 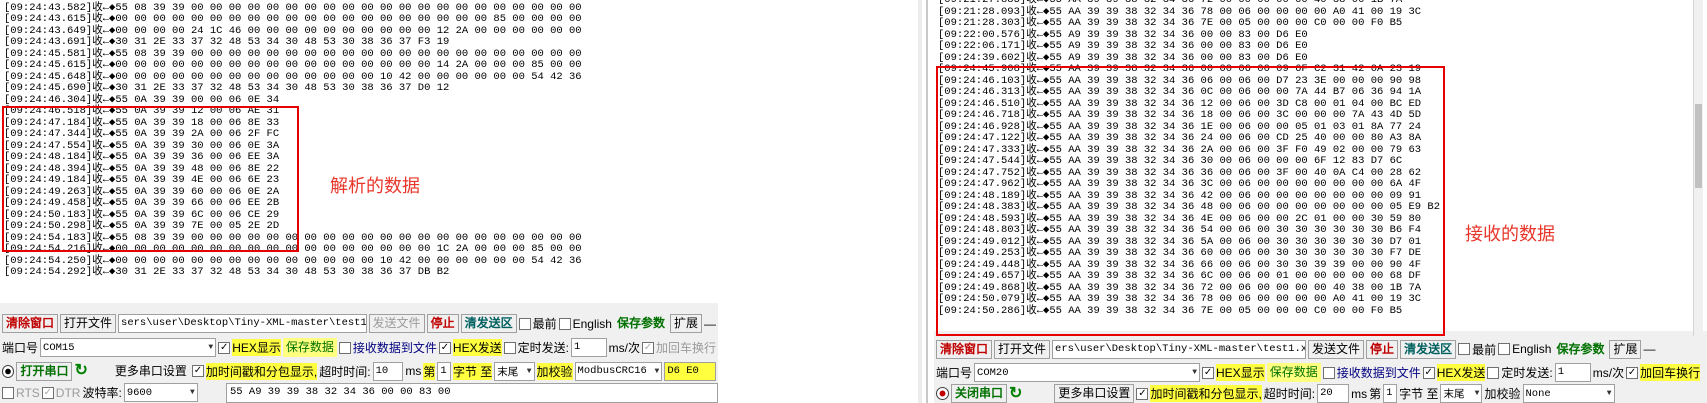 I want to click on right-topmost-label: 最前, so click(x=1484, y=349).